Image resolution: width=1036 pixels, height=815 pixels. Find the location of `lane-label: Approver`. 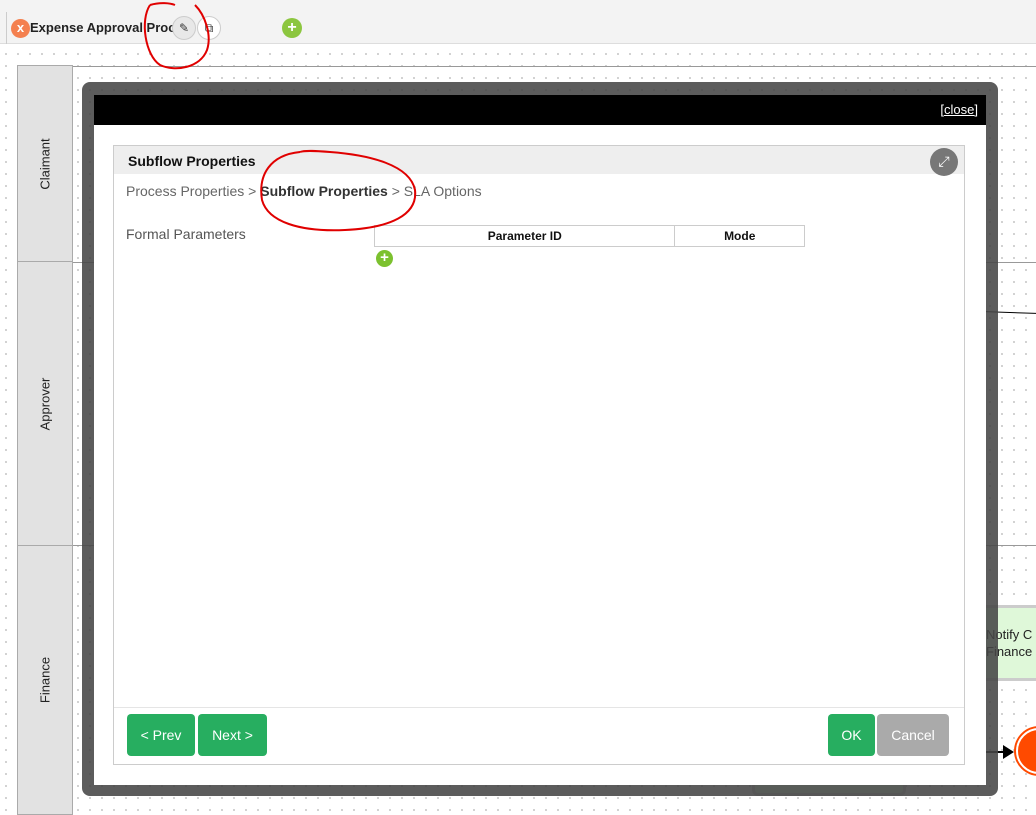

lane-label: Approver is located at coordinates (45, 403).